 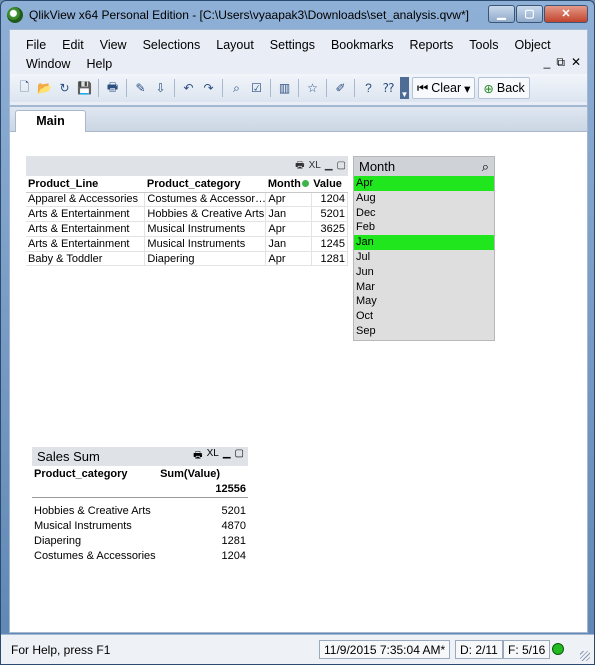 What do you see at coordinates (203, 525) in the screenshot?
I see `cell-sum-value: 4870` at bounding box center [203, 525].